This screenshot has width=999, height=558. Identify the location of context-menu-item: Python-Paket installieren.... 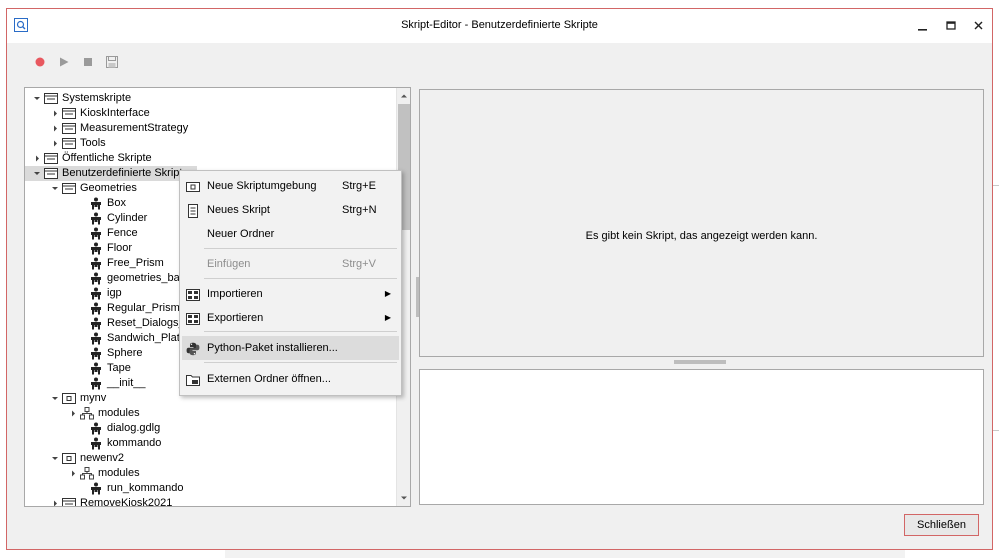
(290, 348).